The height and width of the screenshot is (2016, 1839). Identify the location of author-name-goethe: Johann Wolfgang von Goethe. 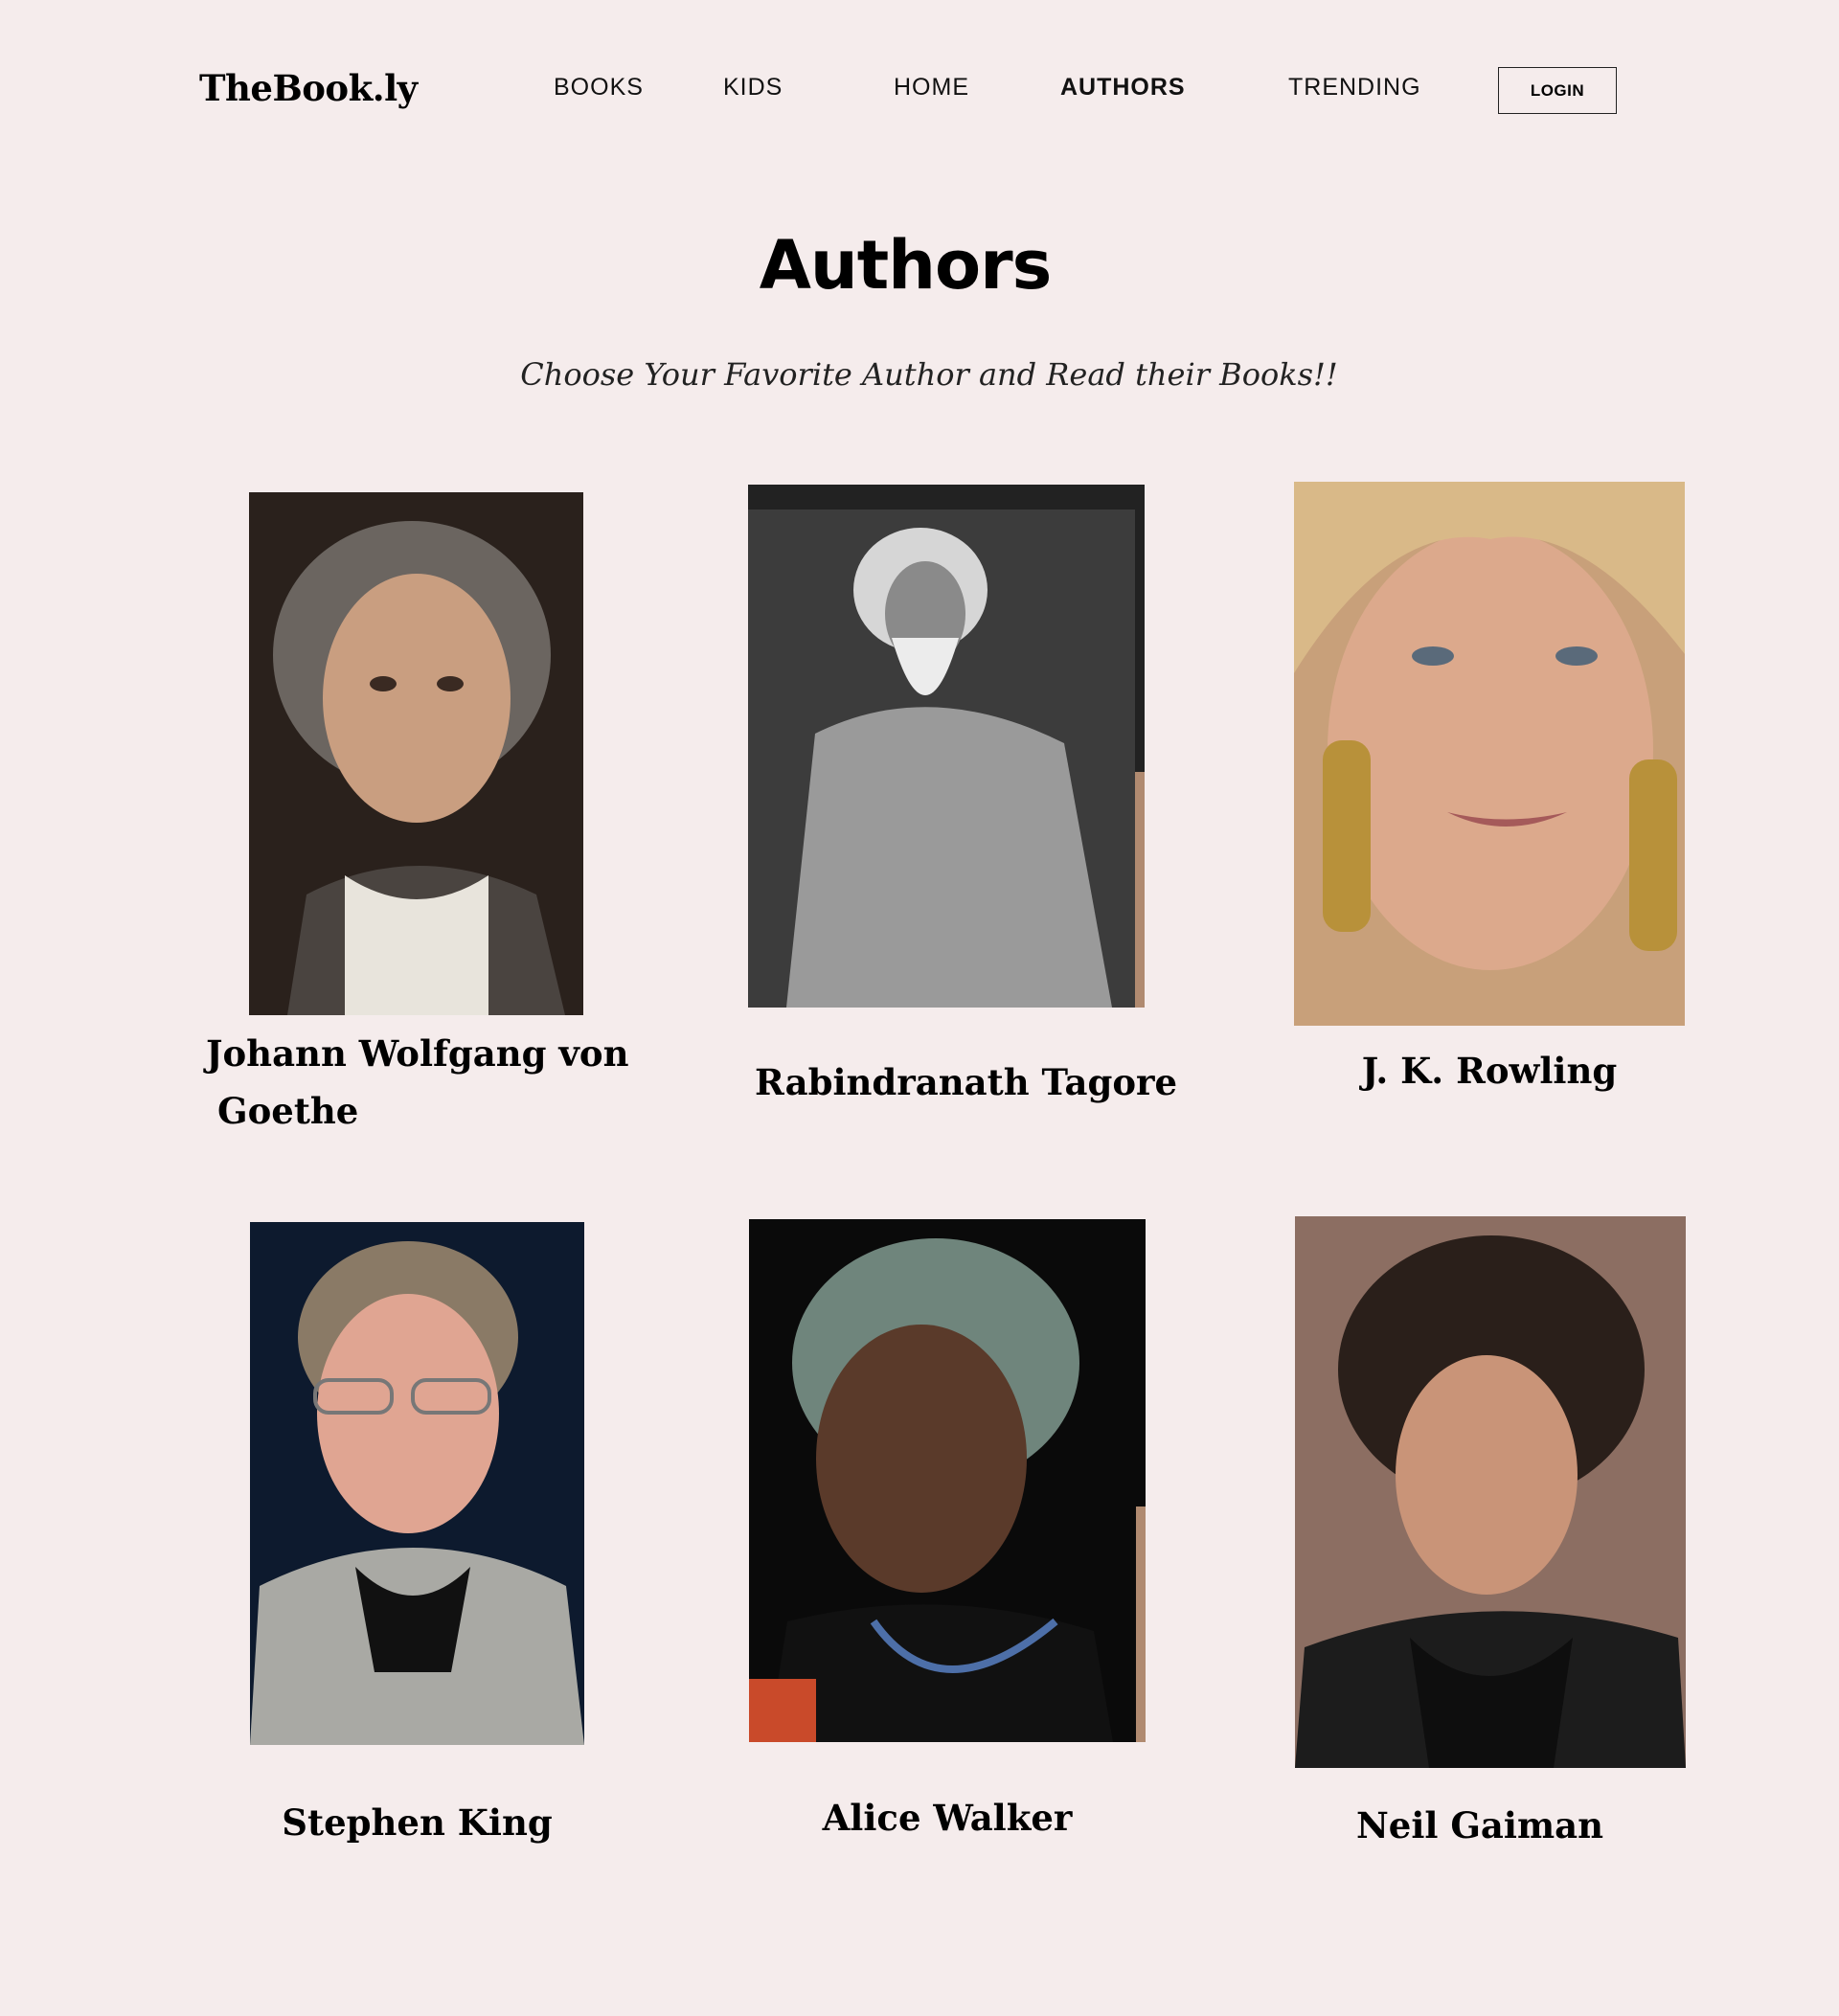
(417, 1082).